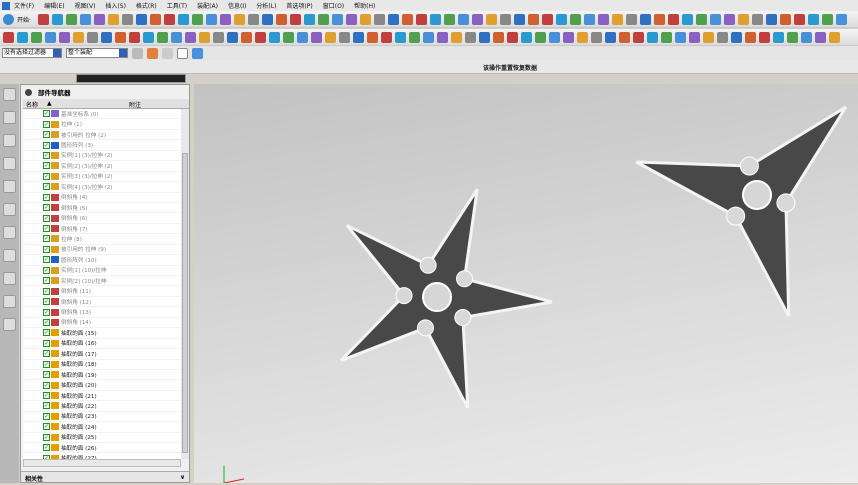  What do you see at coordinates (137, 53) in the screenshot?
I see `filter-icon` at bounding box center [137, 53].